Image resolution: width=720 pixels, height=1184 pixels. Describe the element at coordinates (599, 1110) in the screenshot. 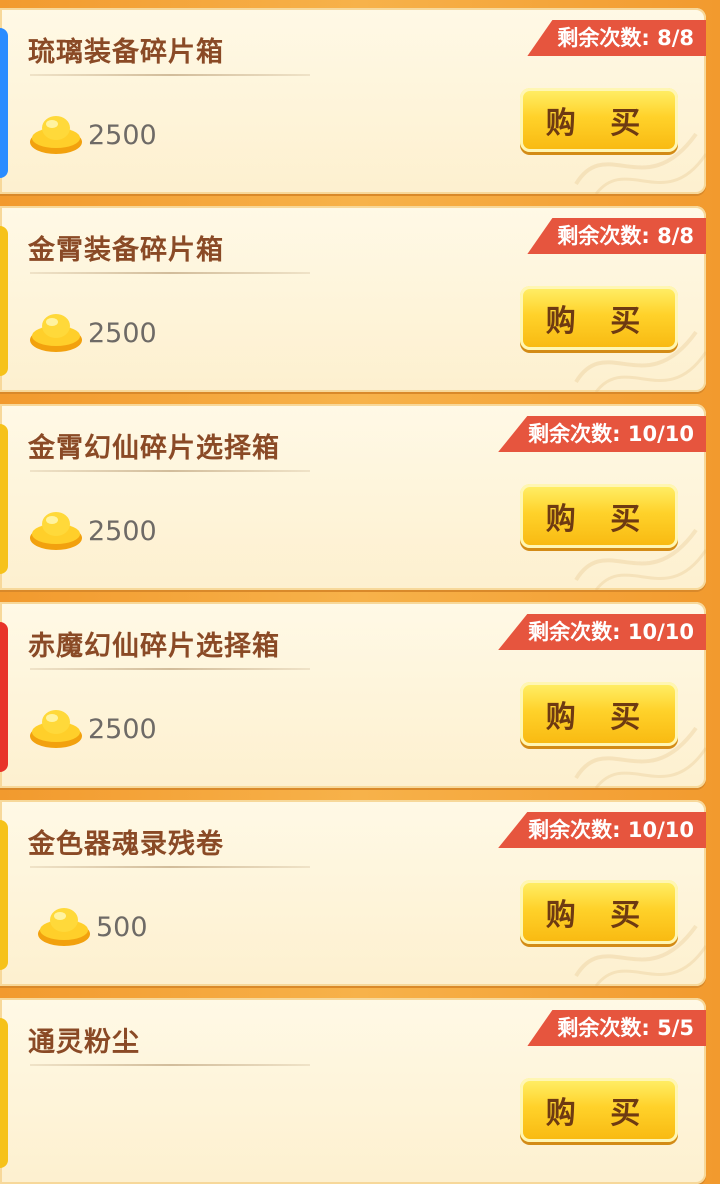

I see `buy-button: 购 买` at that location.